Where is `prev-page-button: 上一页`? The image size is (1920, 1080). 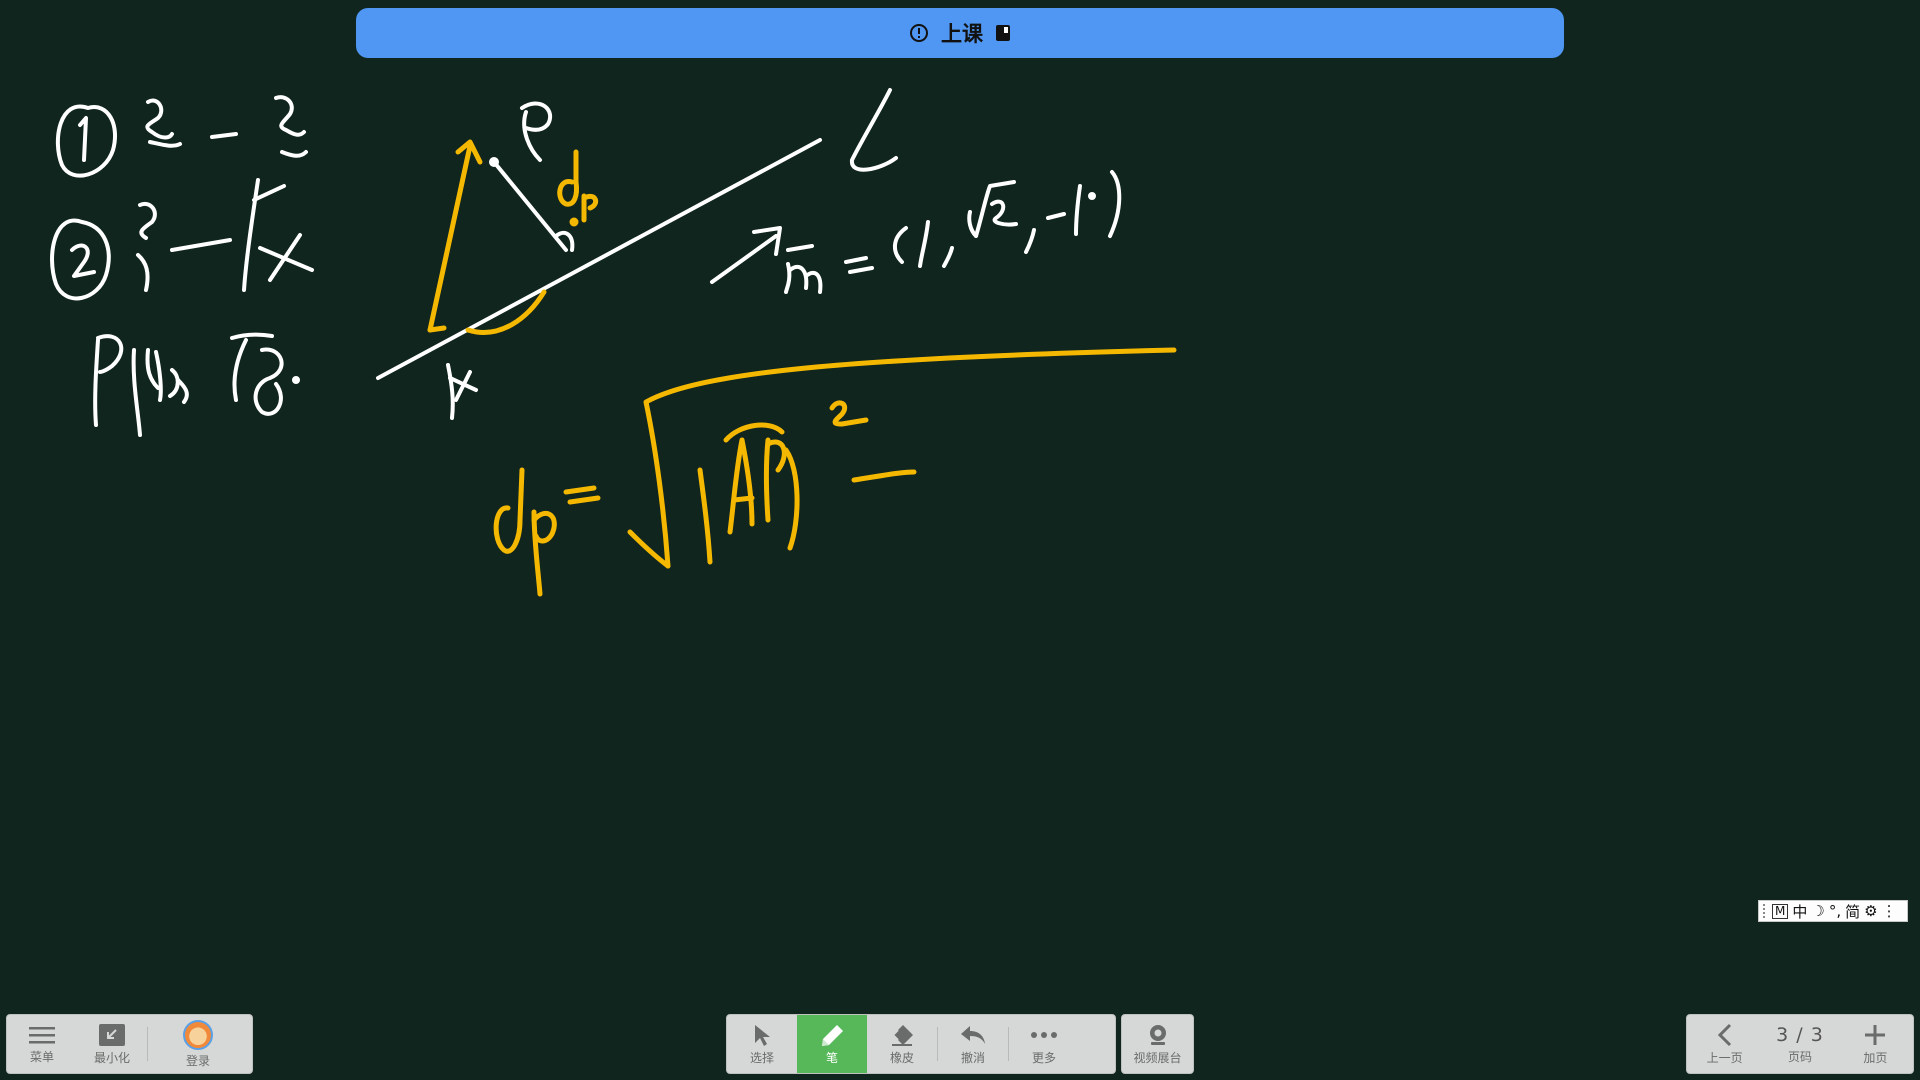
prev-page-button: 上一页 is located at coordinates (1724, 1044).